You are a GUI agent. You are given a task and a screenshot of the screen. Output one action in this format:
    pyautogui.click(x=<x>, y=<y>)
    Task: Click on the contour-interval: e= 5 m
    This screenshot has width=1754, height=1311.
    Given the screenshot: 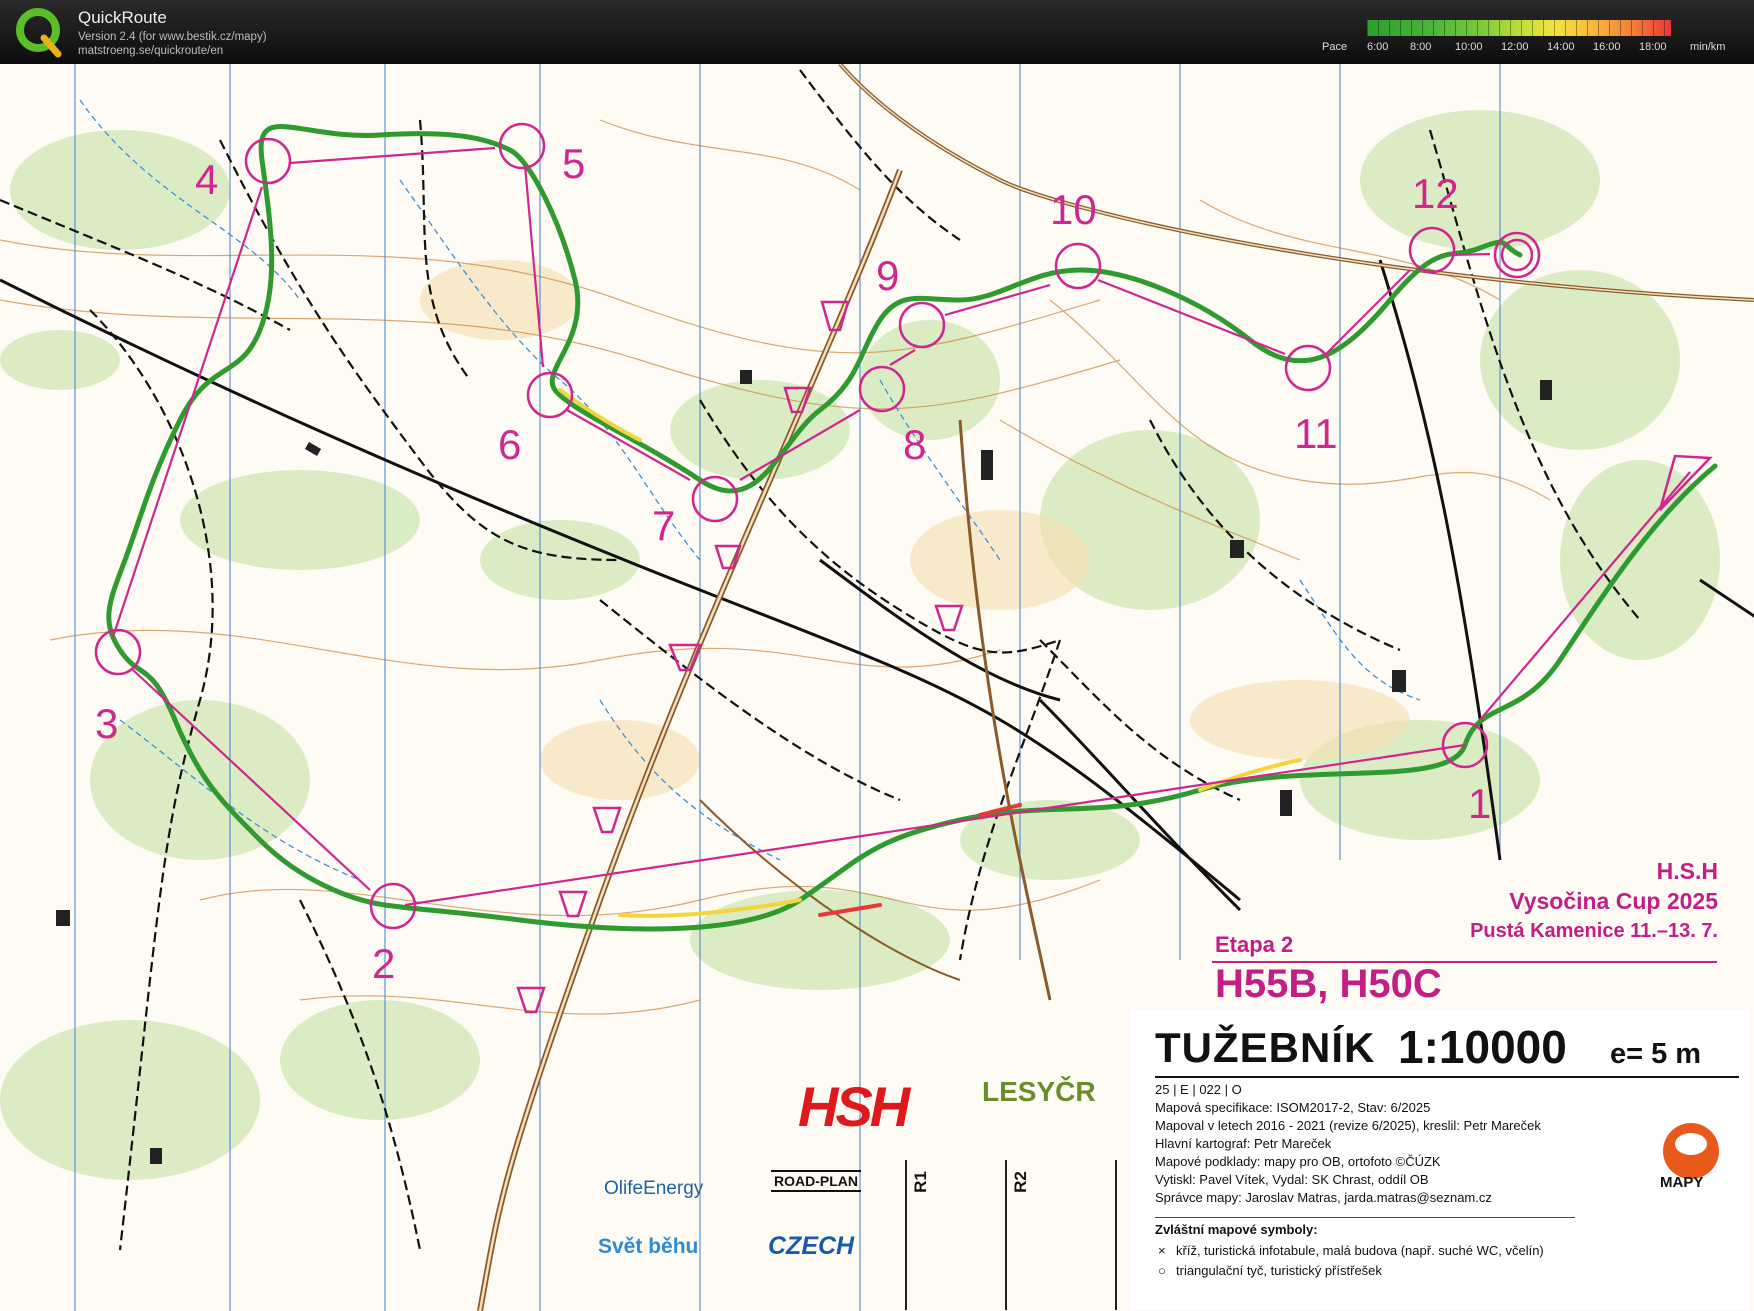 What is the action you would take?
    pyautogui.click(x=1656, y=1054)
    